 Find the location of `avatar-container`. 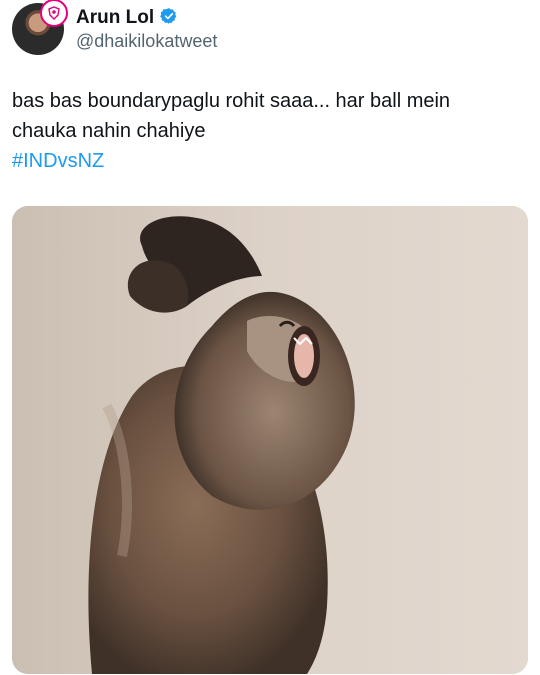

avatar-container is located at coordinates (40, 27).